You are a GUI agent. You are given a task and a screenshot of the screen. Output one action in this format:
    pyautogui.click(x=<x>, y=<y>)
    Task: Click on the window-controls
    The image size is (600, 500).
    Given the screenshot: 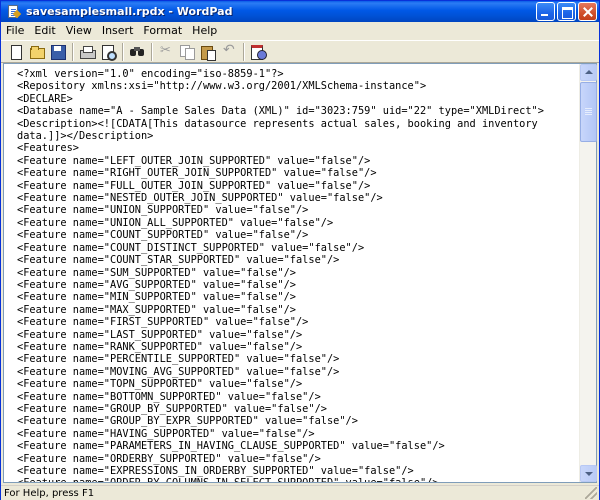 What is the action you would take?
    pyautogui.click(x=566, y=11)
    